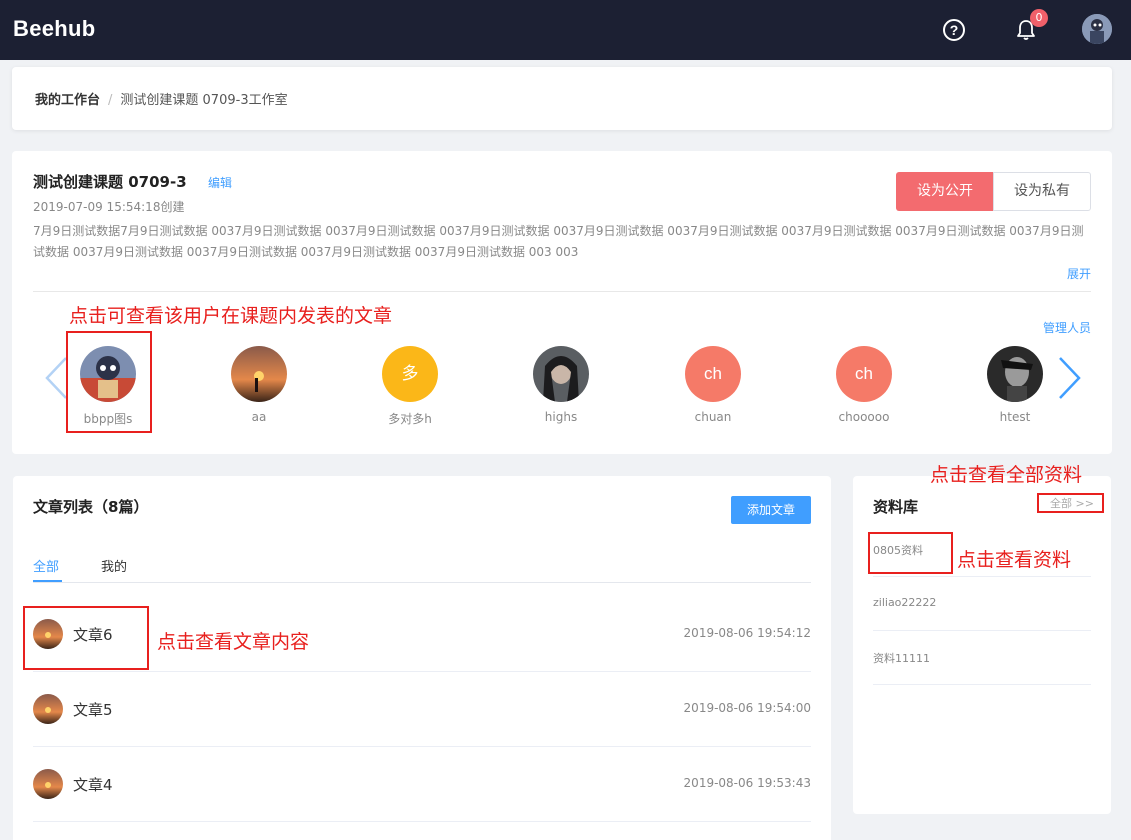 This screenshot has height=840, width=1131. Describe the element at coordinates (410, 419) in the screenshot. I see `member-name: 多对多h` at that location.